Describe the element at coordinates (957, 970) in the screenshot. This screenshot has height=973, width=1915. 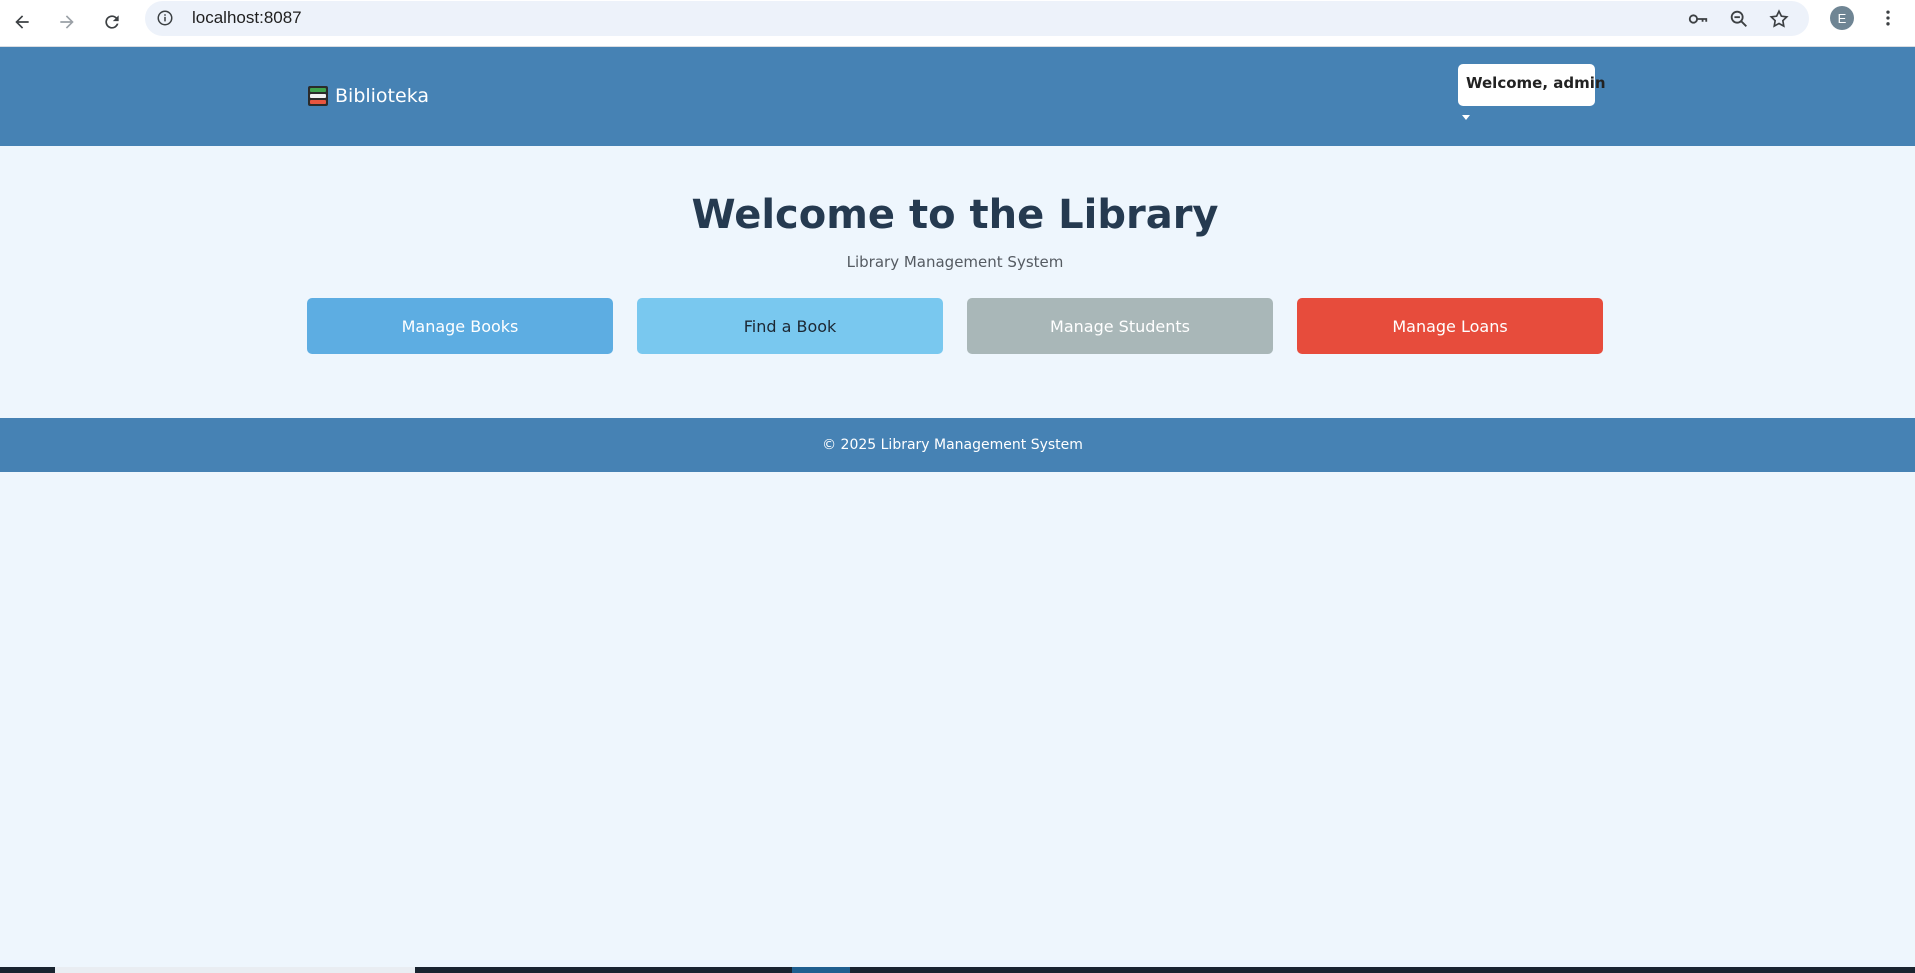
I see `taskbar` at that location.